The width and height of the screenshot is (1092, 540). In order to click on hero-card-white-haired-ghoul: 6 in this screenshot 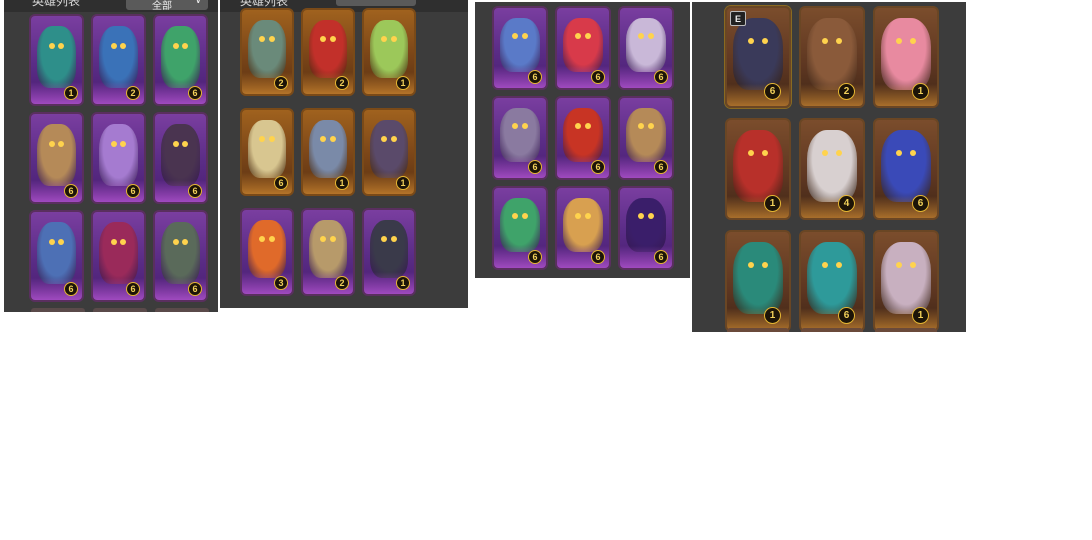, I will do `click(646, 48)`.